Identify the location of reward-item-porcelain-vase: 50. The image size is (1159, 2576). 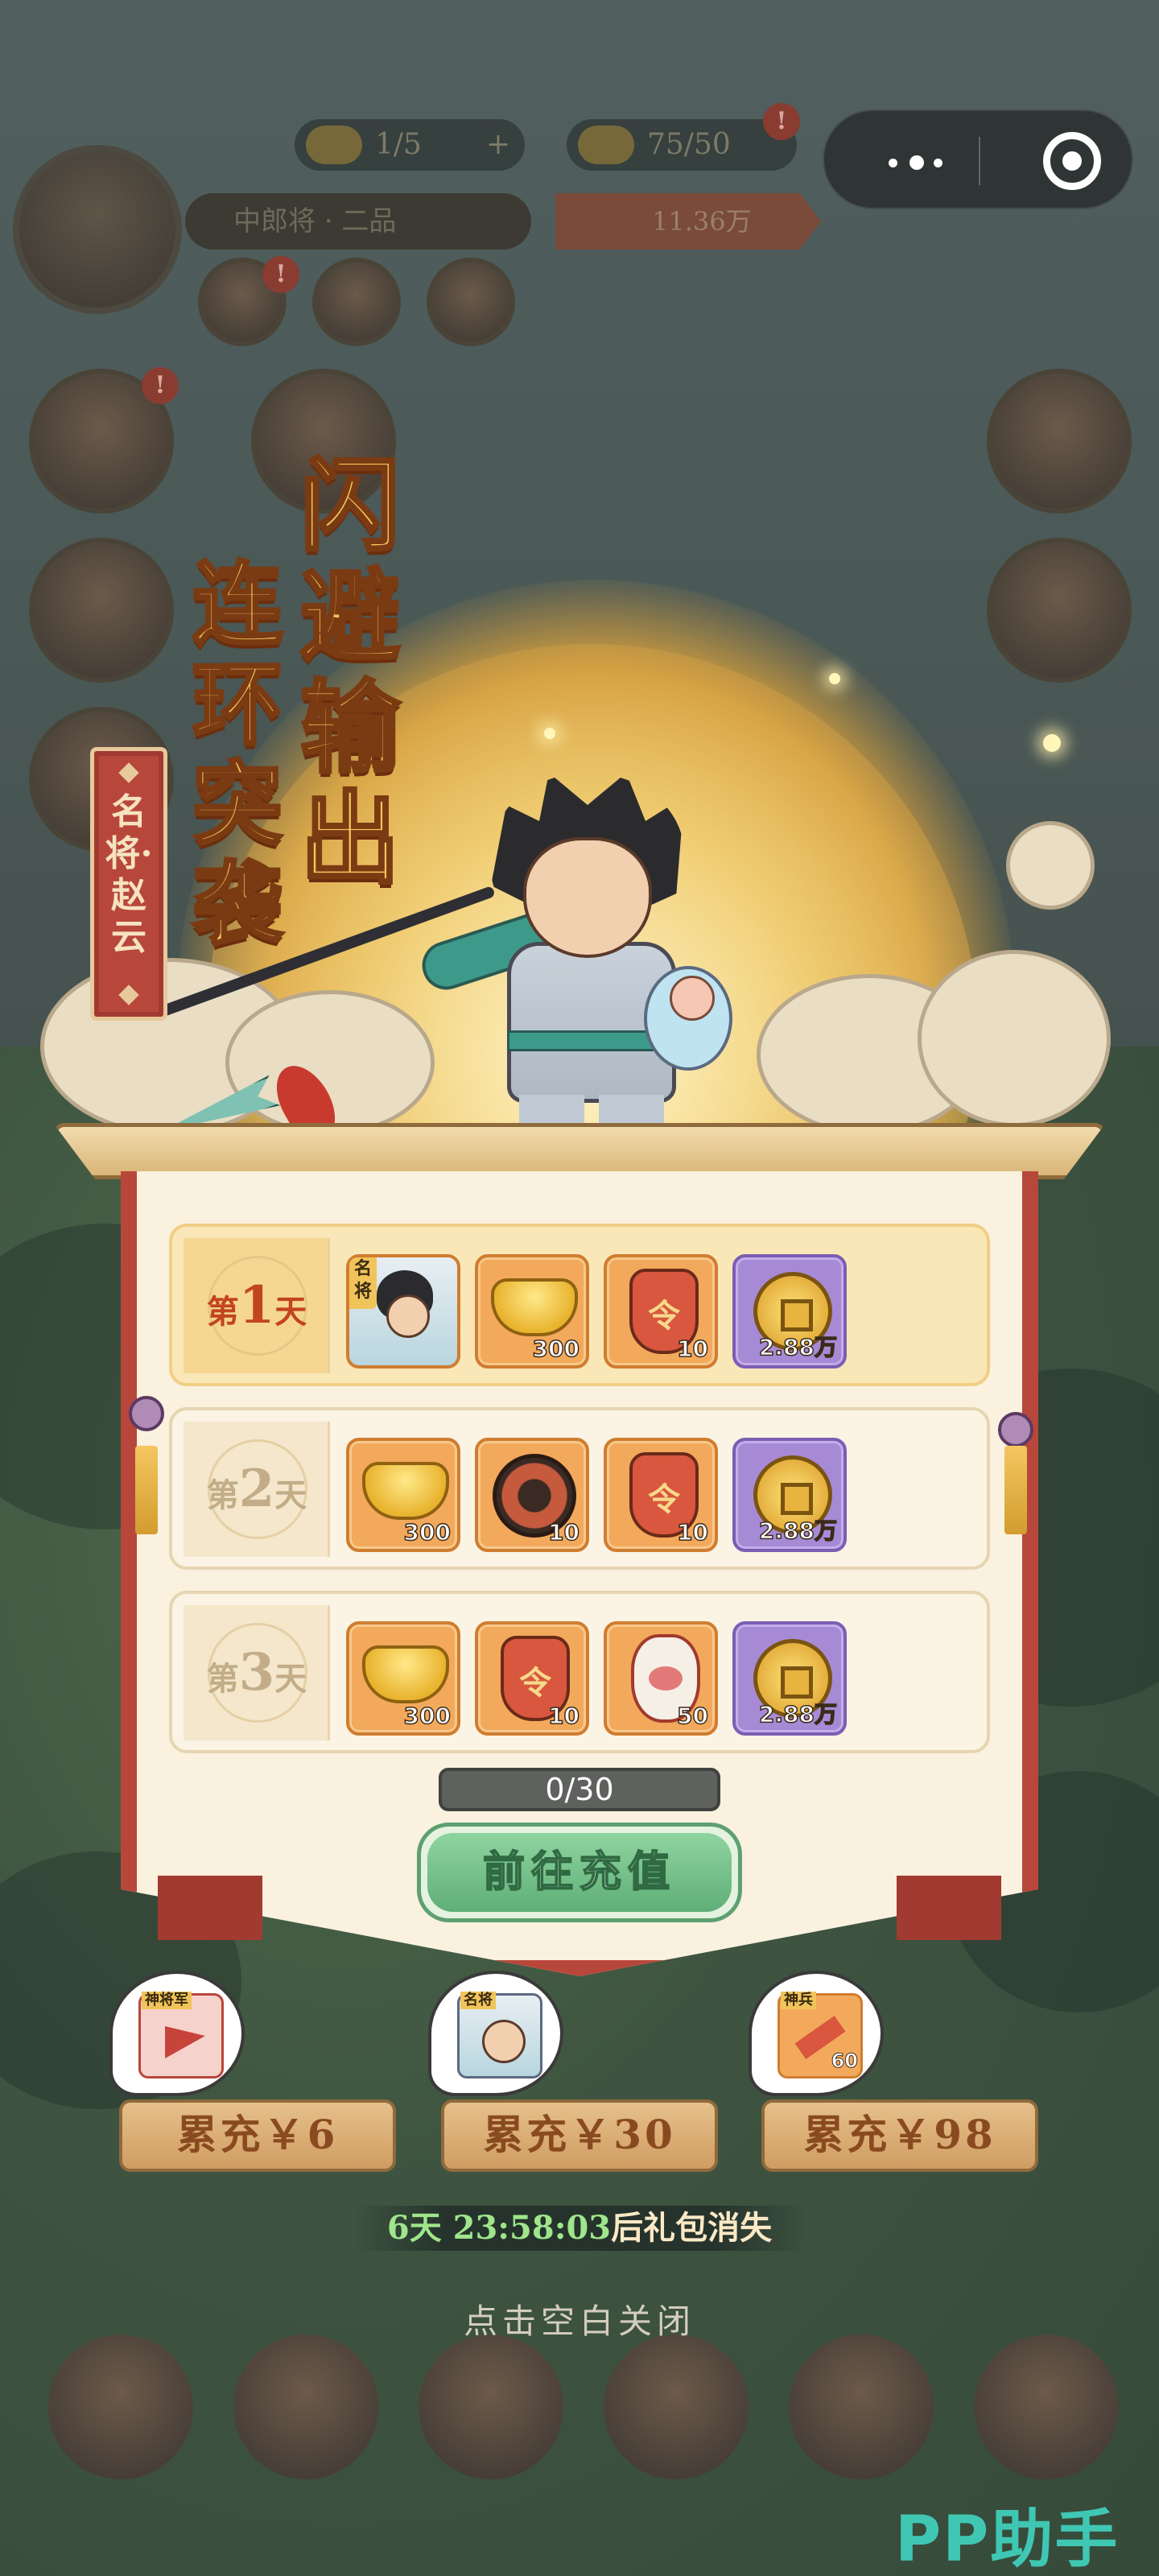
(661, 1678).